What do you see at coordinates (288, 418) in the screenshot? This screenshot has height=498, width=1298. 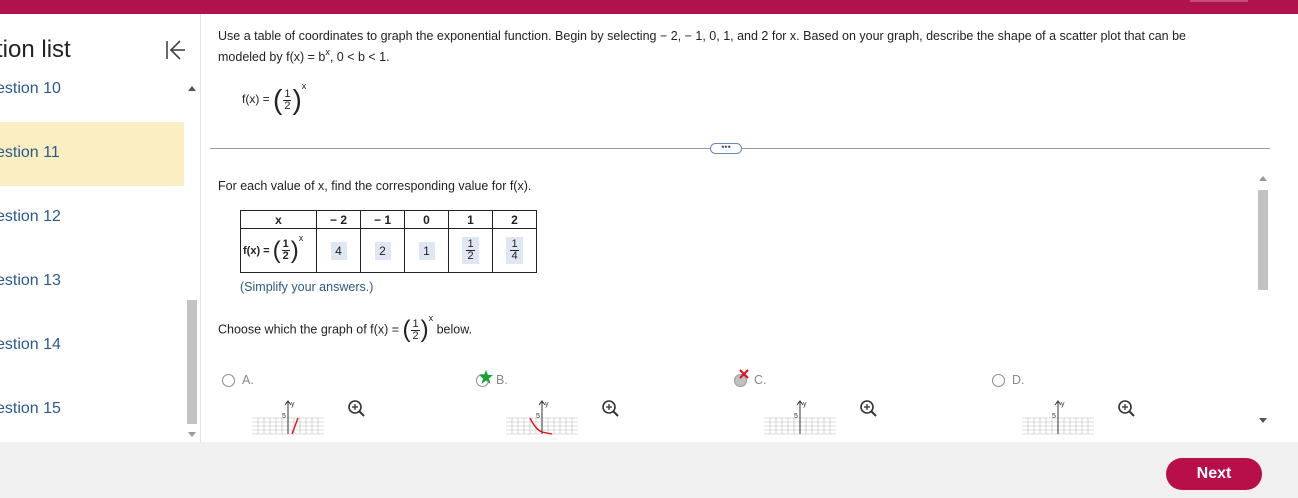 I see `choice-a-graph-icon: y 5` at bounding box center [288, 418].